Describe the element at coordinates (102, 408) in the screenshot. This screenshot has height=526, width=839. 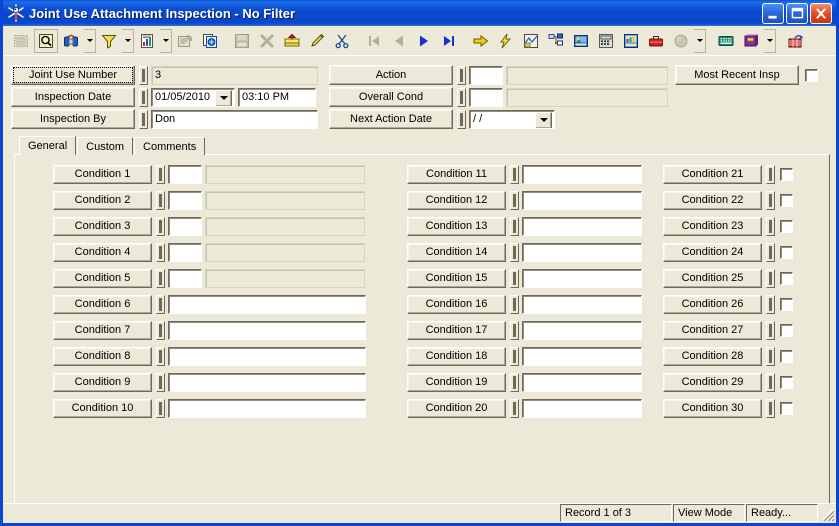
I see `condition-label-button: Condition 10` at that location.